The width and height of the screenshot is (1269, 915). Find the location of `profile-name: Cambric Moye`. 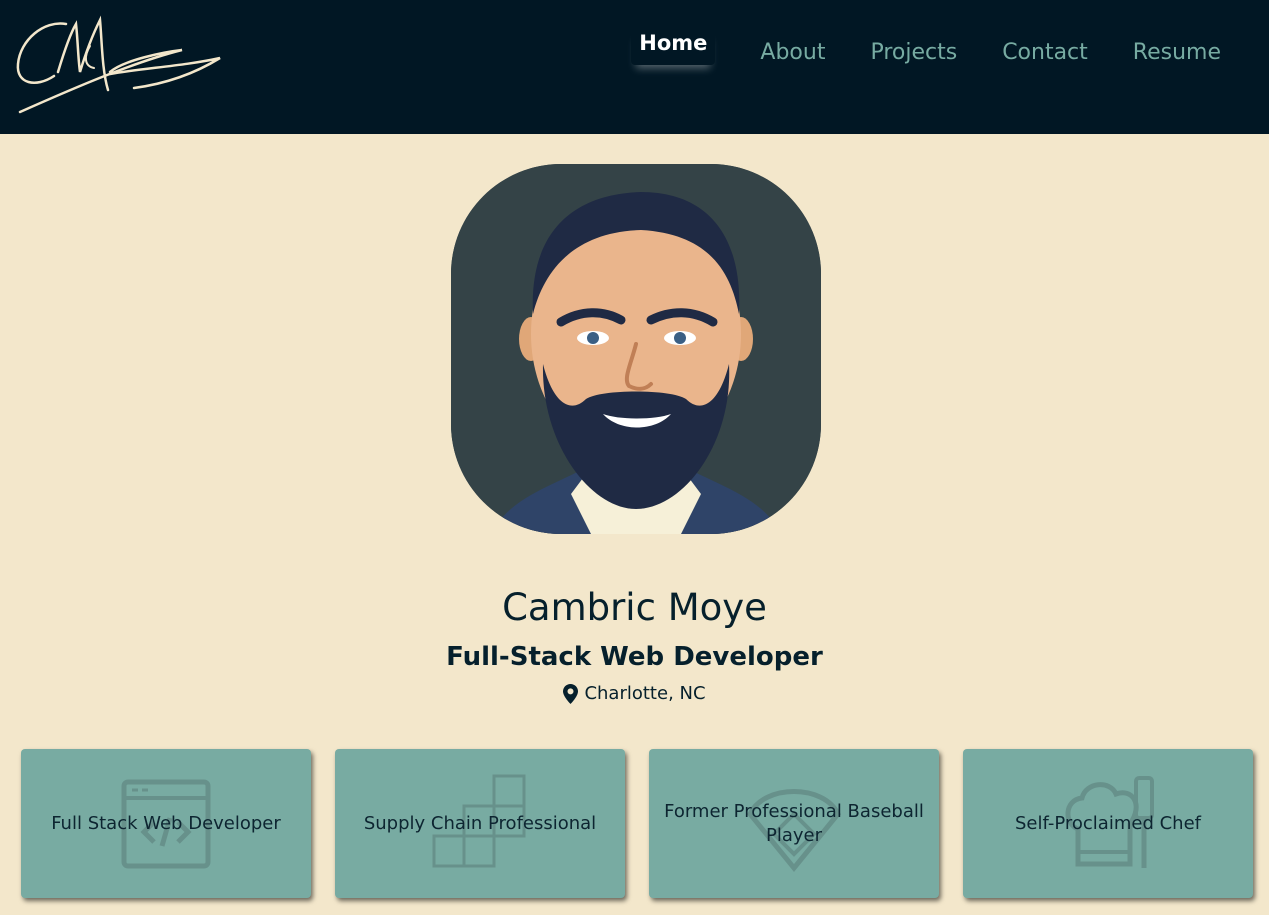

profile-name: Cambric Moye is located at coordinates (634, 607).